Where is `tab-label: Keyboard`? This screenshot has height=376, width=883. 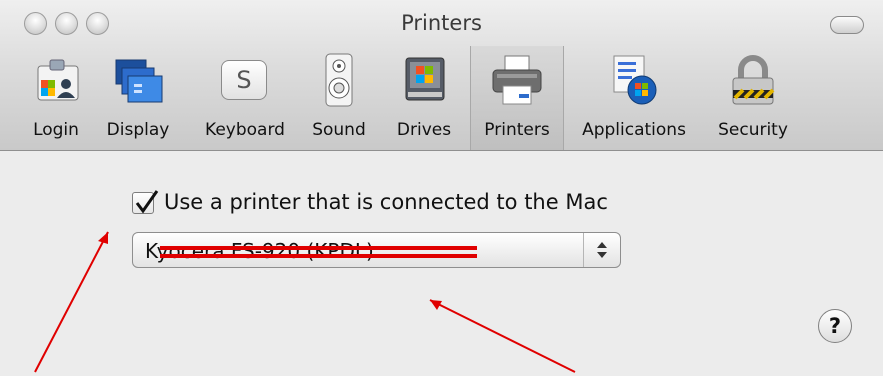 tab-label: Keyboard is located at coordinates (245, 130).